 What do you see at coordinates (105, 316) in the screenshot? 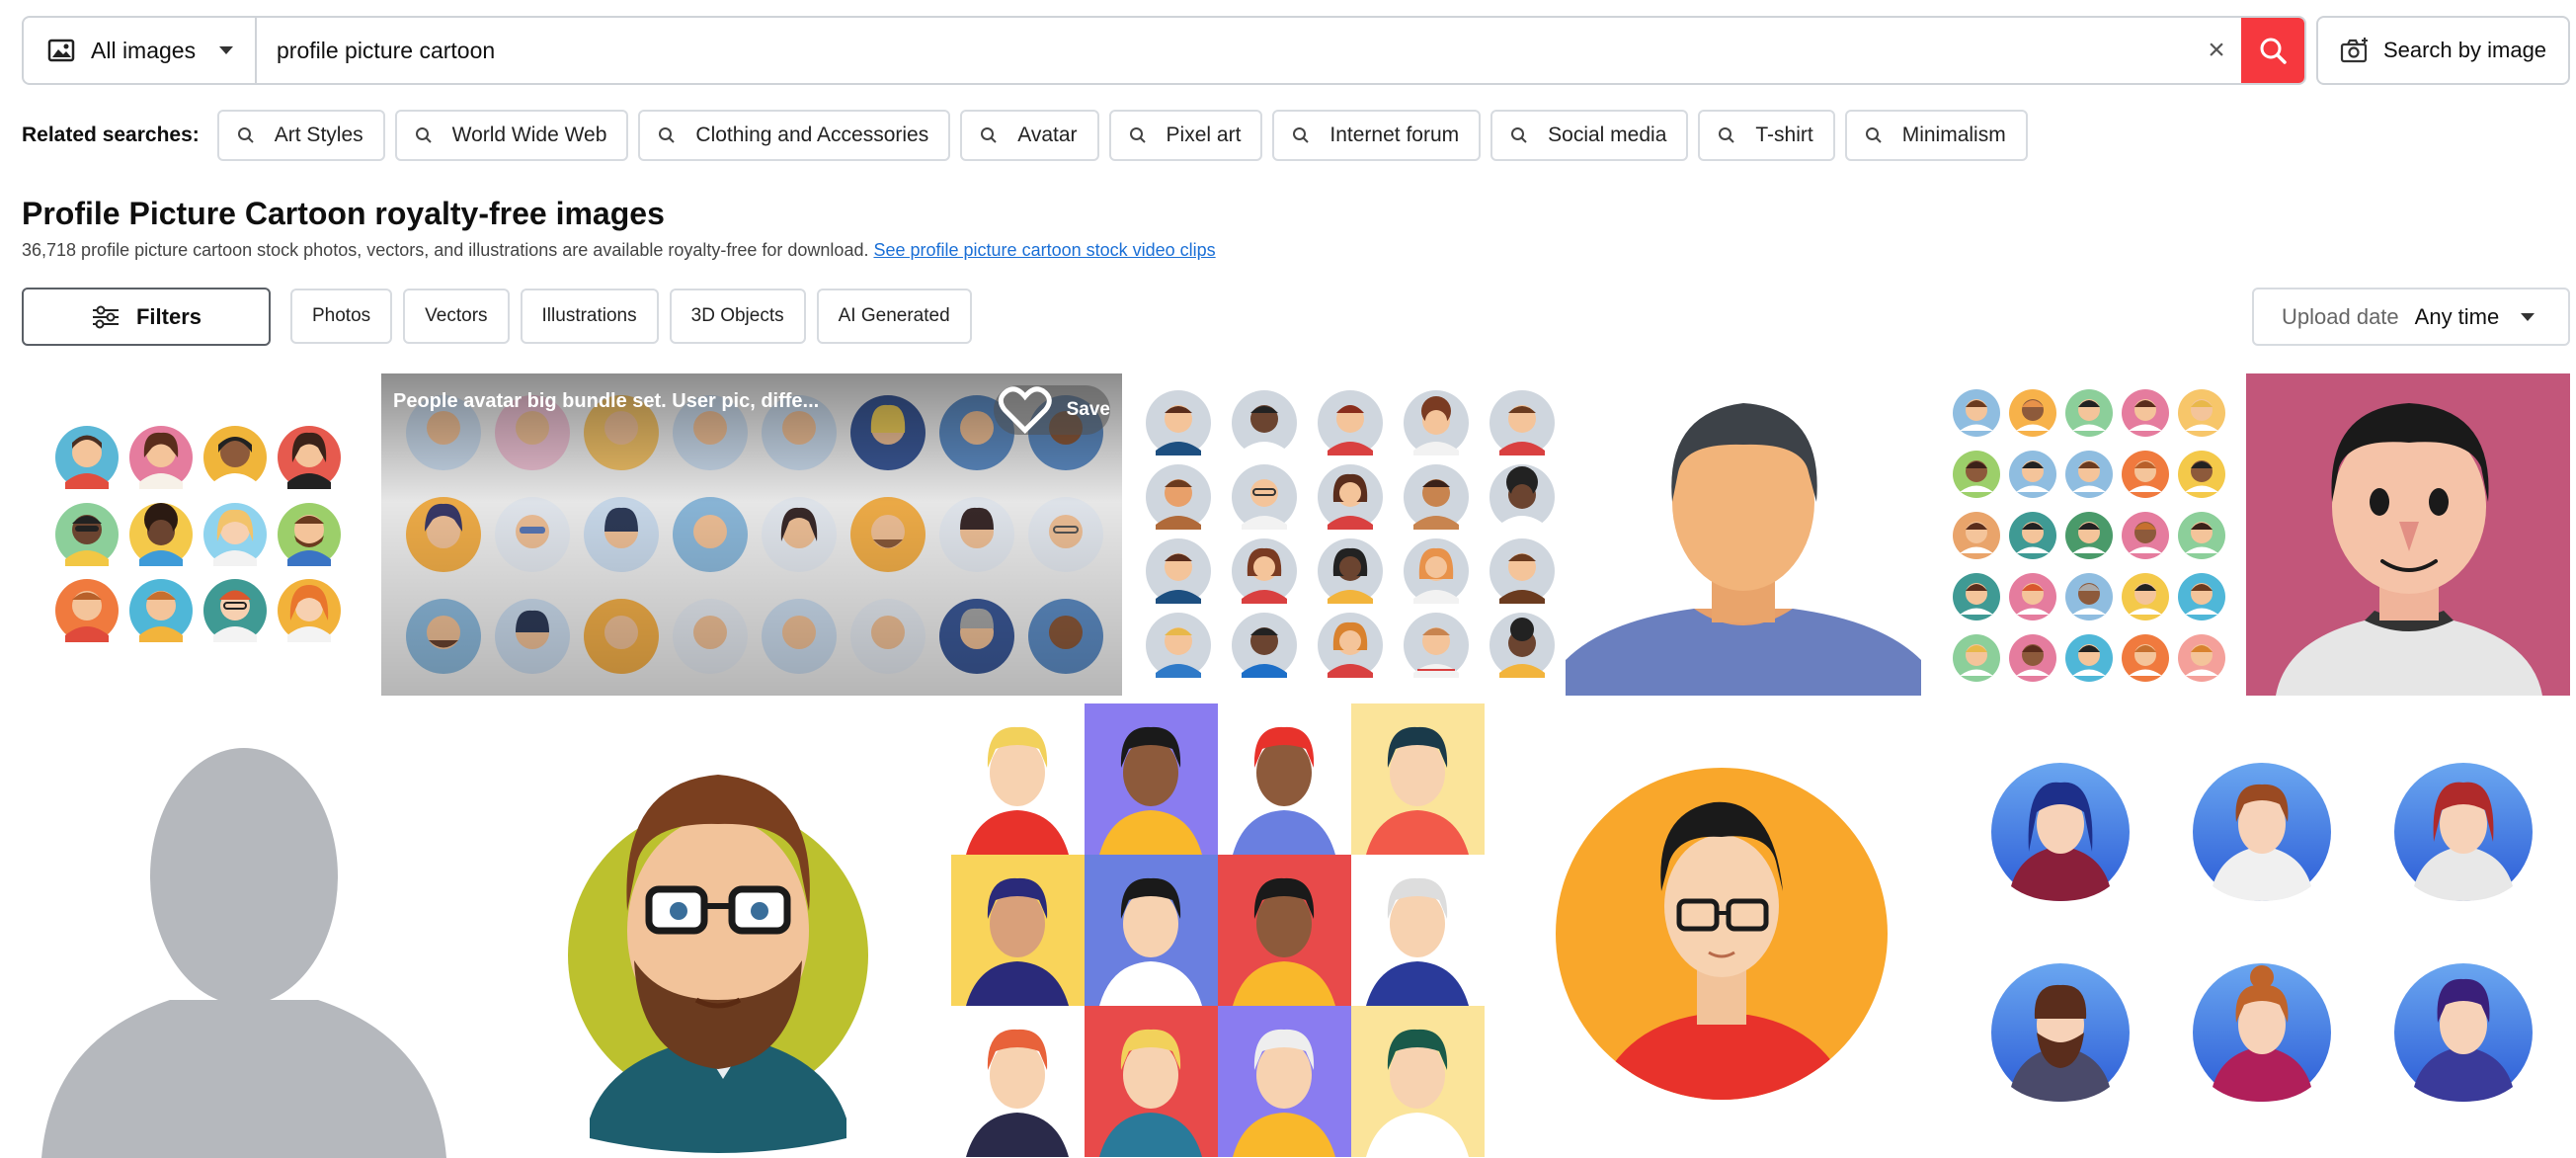
I see `sliders-icon` at bounding box center [105, 316].